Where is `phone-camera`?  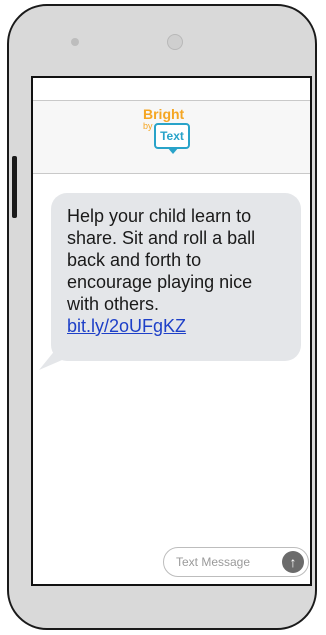
phone-camera is located at coordinates (175, 42).